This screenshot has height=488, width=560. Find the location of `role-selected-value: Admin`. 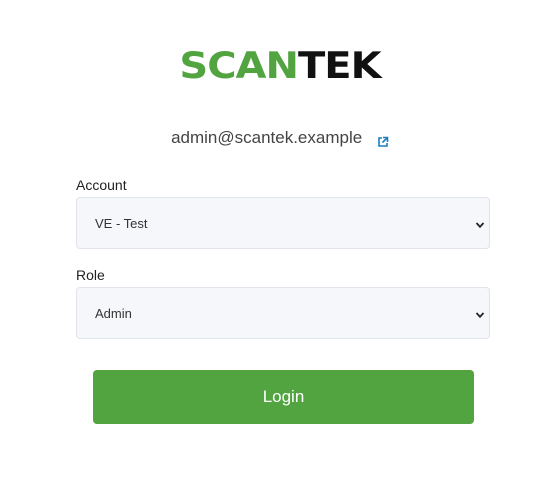

role-selected-value: Admin is located at coordinates (113, 313).